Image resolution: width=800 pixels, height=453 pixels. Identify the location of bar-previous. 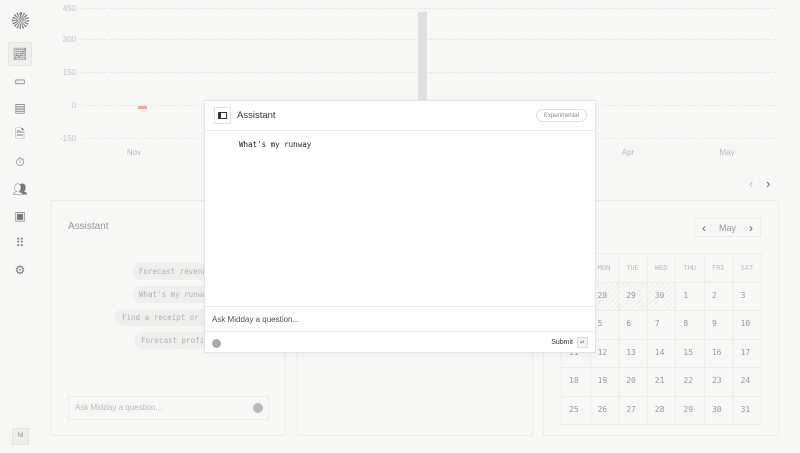
(142, 107).